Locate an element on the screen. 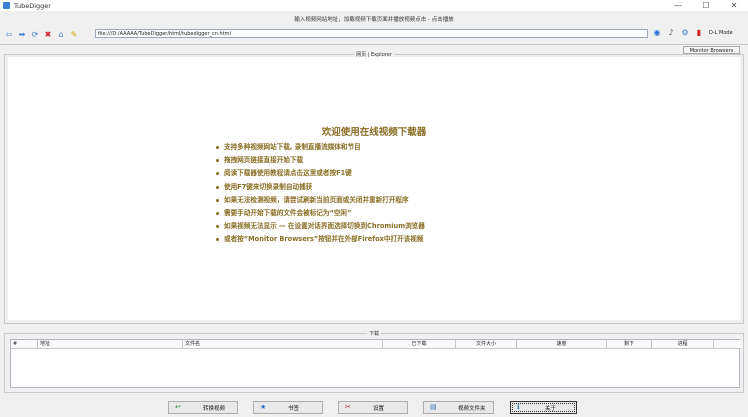 Image resolution: width=748 pixels, height=417 pixels. toolbar-divider is located at coordinates (374, 44).